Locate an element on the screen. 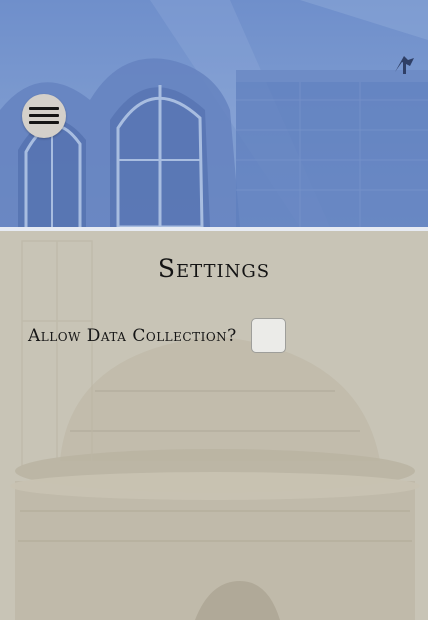  menu-button is located at coordinates (44, 116).